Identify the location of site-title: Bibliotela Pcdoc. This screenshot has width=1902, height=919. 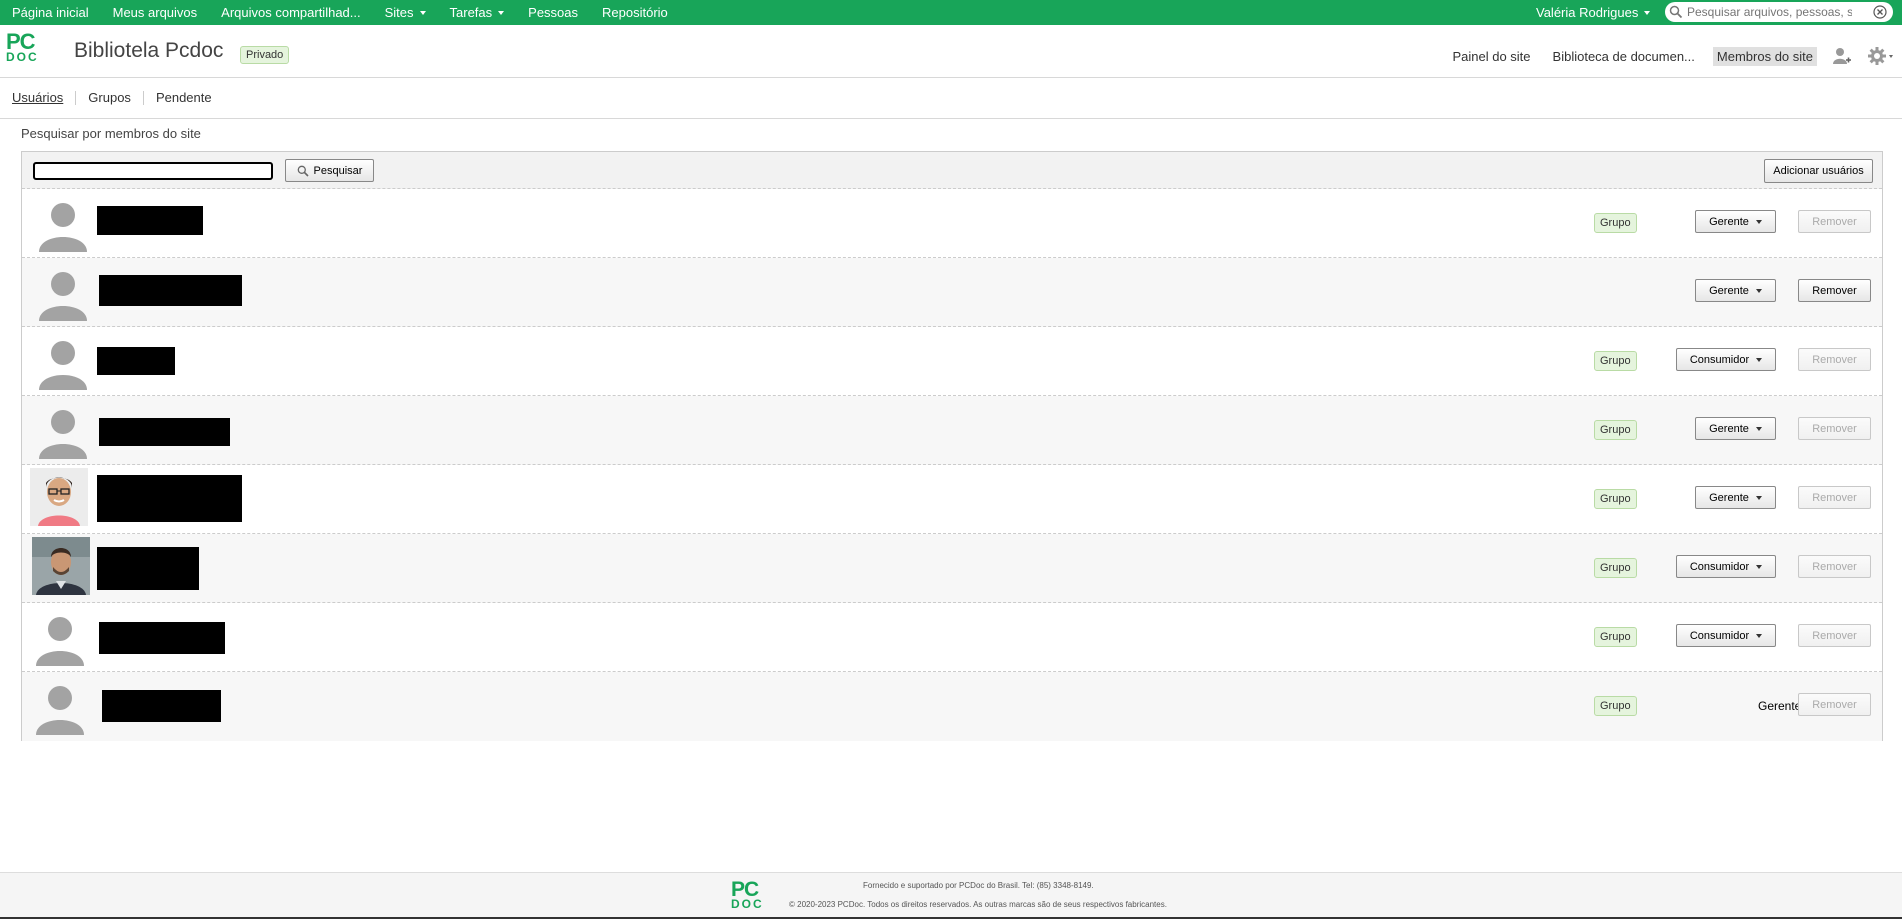
(149, 50).